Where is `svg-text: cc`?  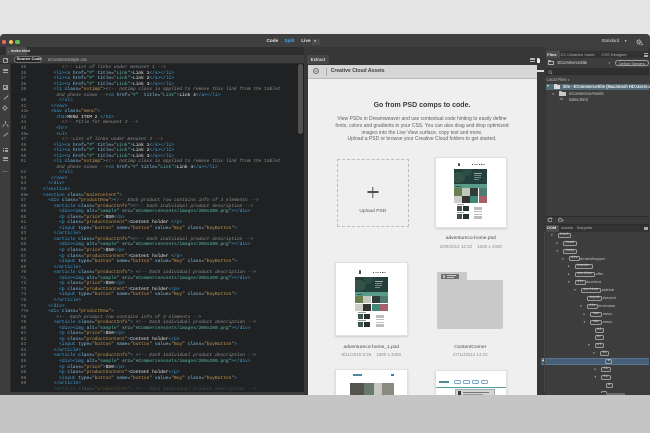 svg-text: cc is located at coordinates (316, 71).